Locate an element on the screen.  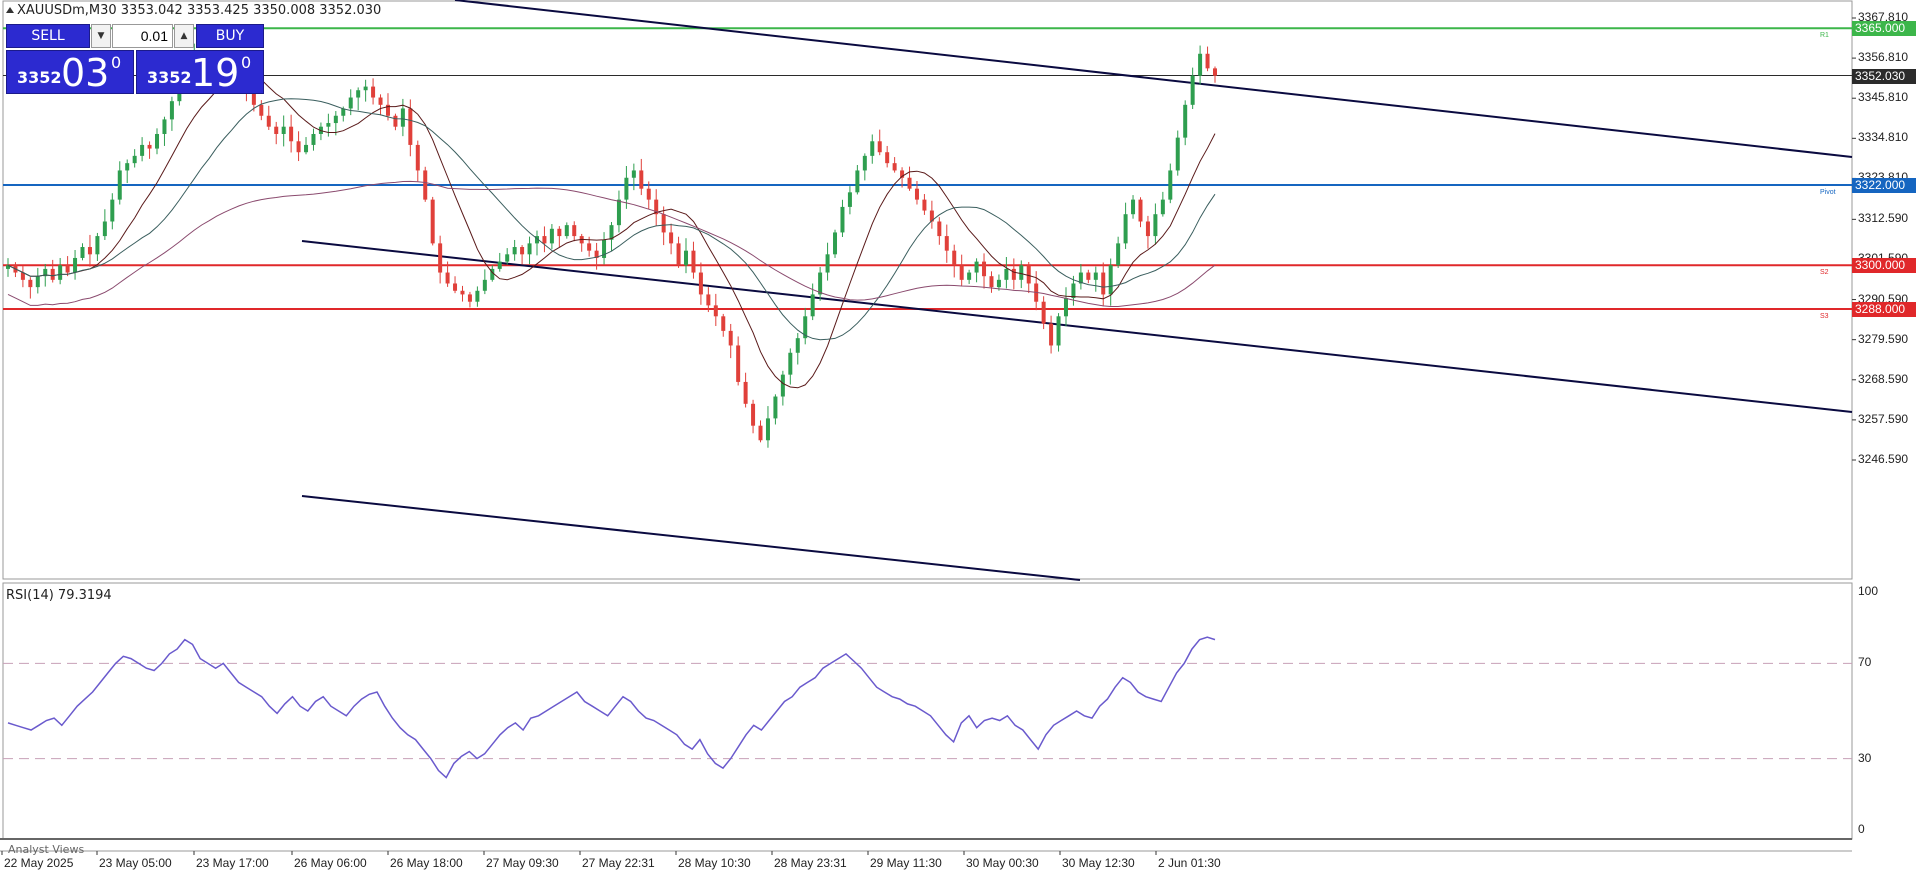
time-axis-label: 28 May 23:31 is located at coordinates (810, 863).